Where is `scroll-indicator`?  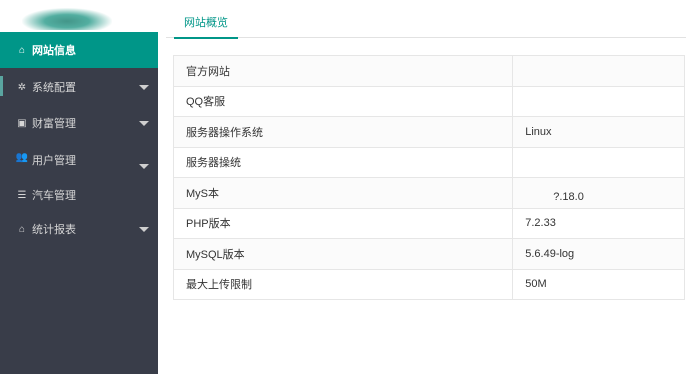 scroll-indicator is located at coordinates (1, 86).